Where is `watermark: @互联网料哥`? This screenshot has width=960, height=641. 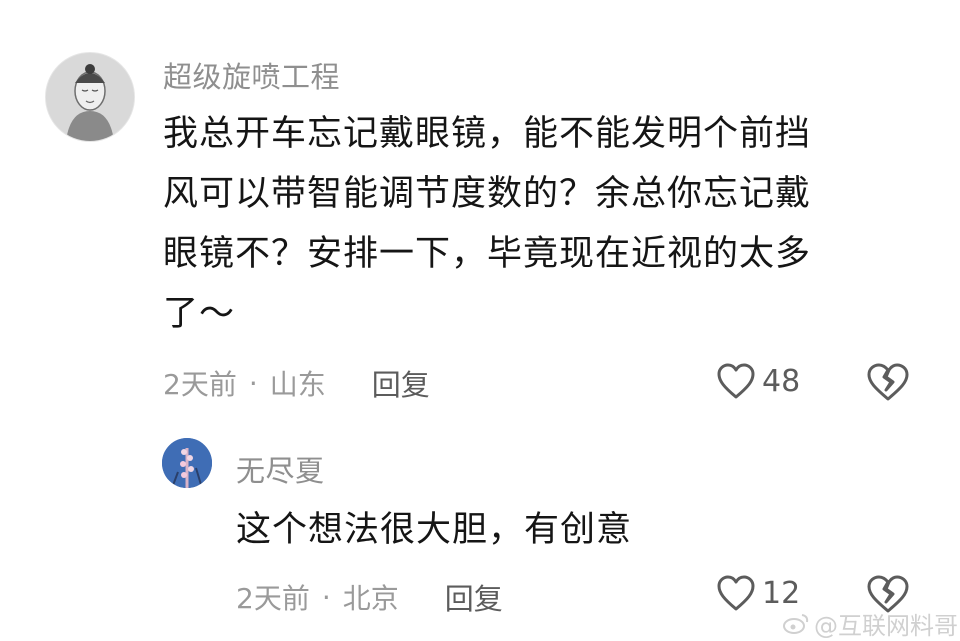 watermark: @互联网料哥 is located at coordinates (870, 623).